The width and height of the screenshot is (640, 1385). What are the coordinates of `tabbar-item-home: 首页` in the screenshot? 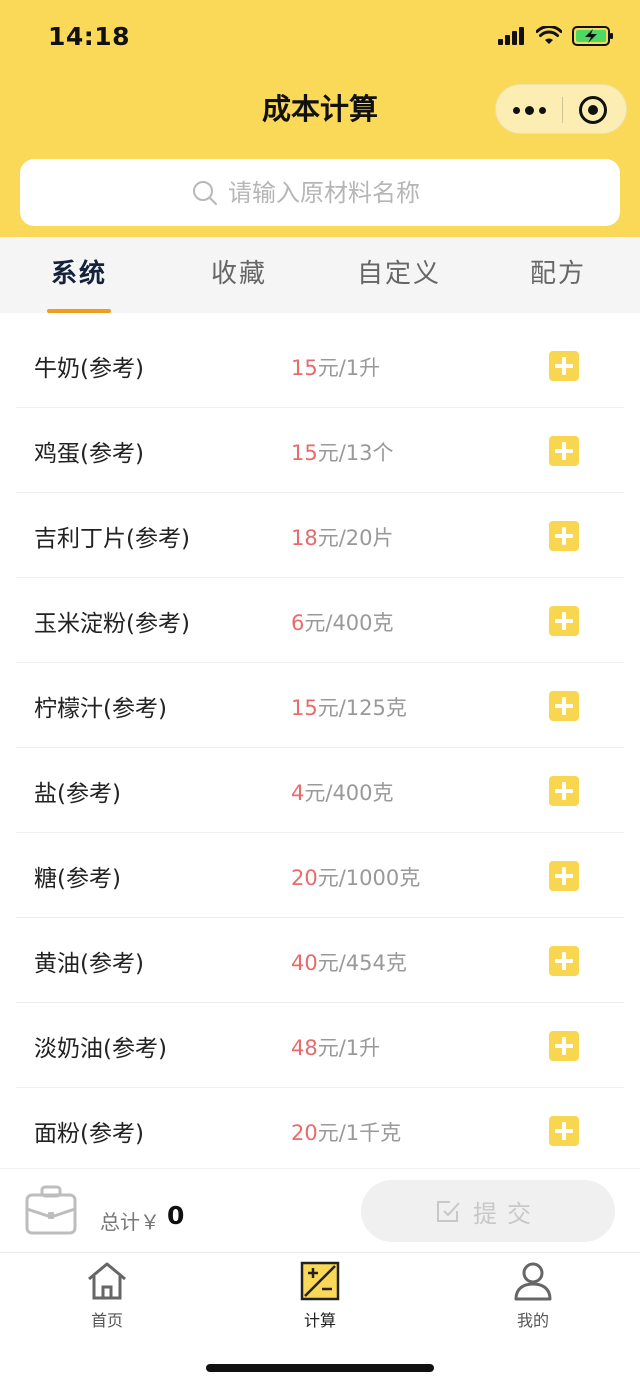 It's located at (107, 1296).